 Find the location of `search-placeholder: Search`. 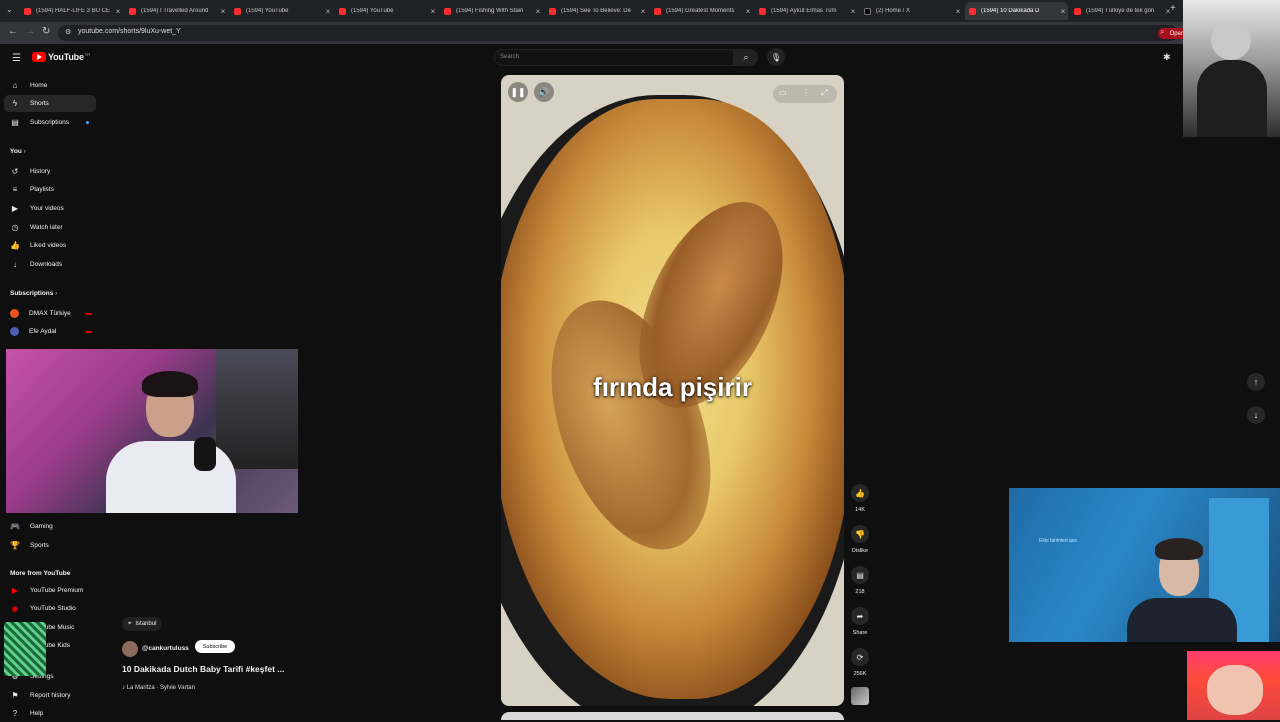

search-placeholder: Search is located at coordinates (510, 57).